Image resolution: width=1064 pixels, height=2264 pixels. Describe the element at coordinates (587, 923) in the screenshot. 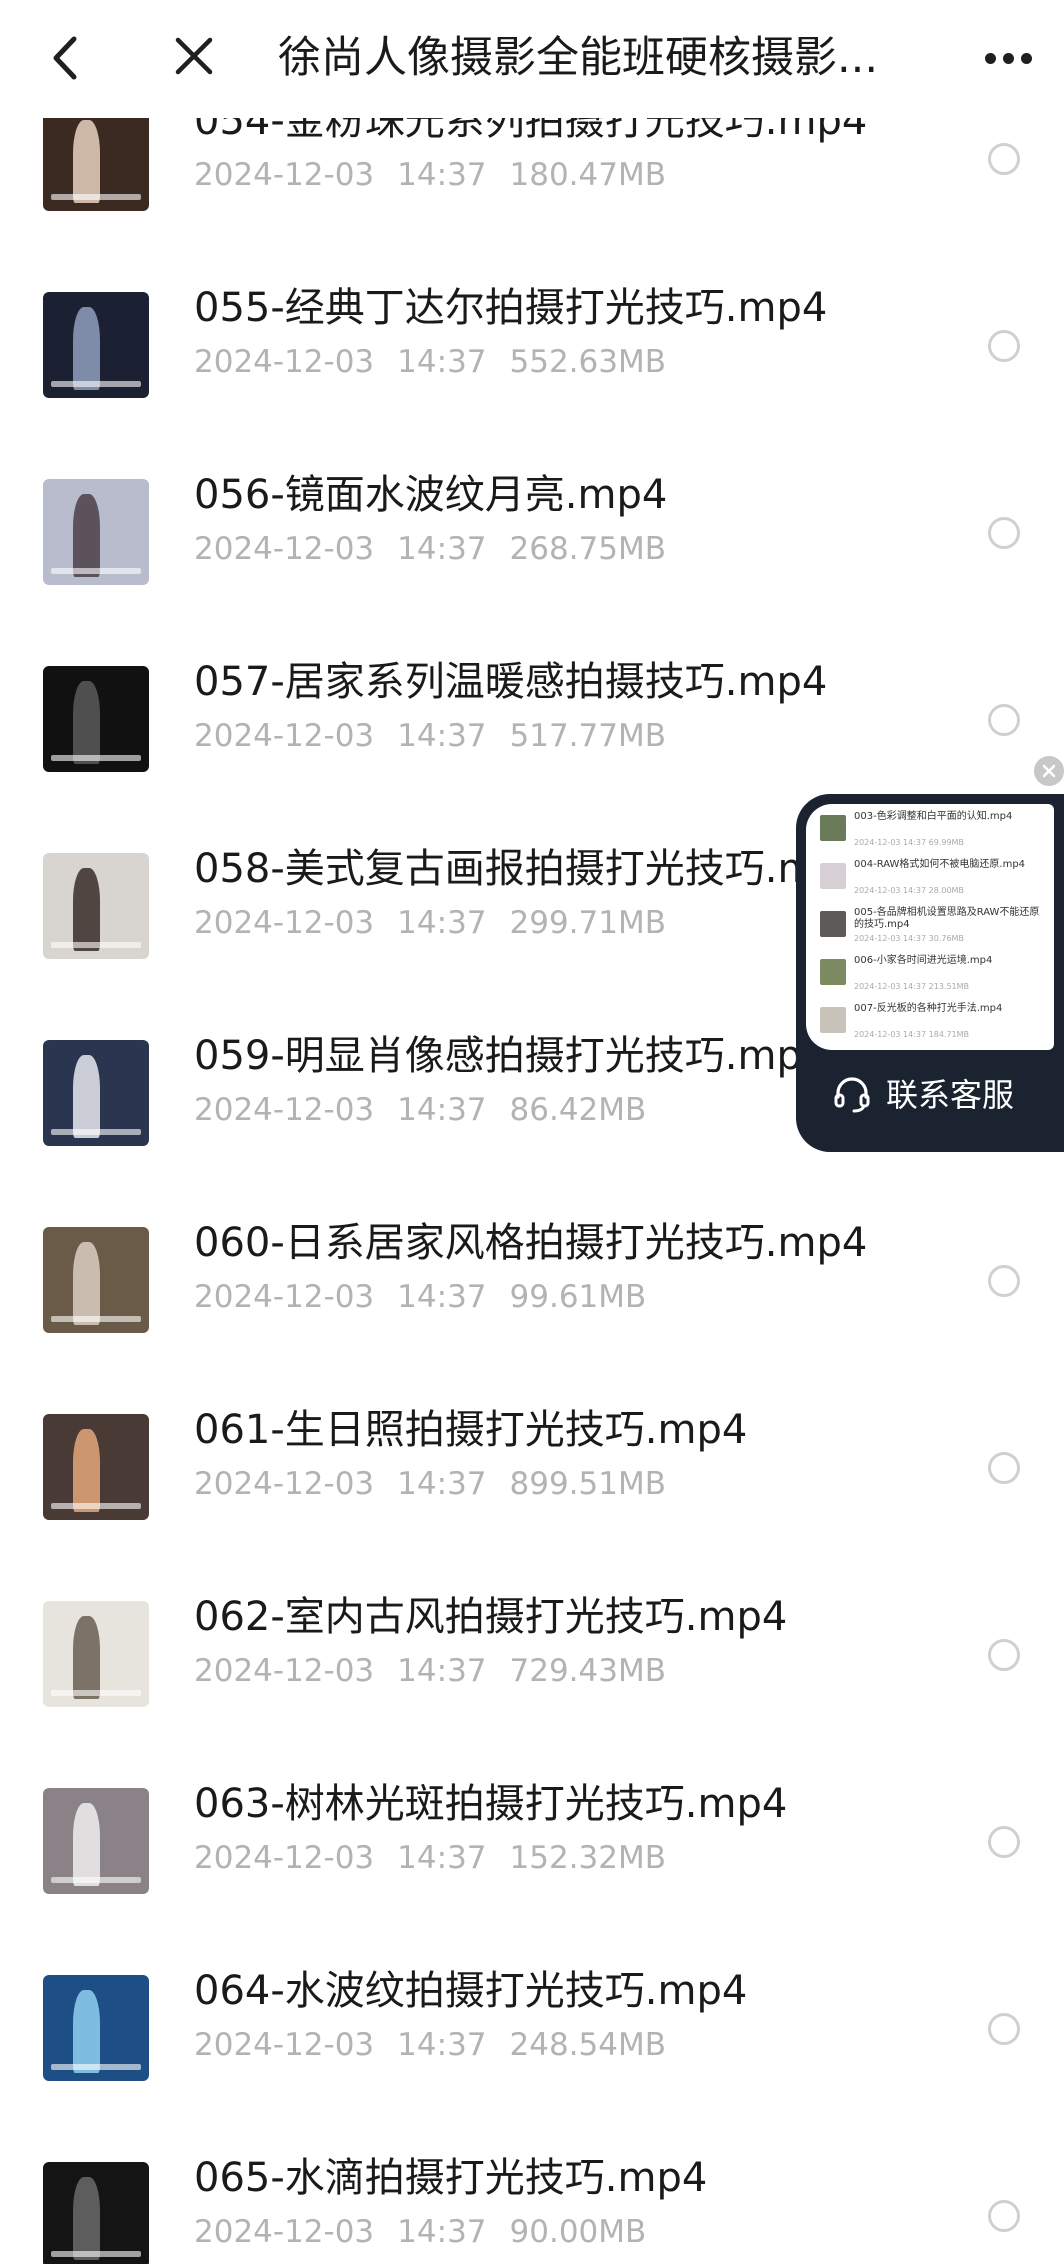

I see `file-size: 299.71MB` at that location.